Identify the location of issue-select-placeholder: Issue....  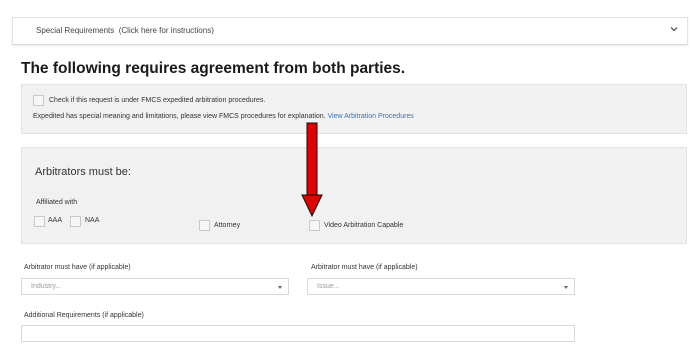
(328, 286).